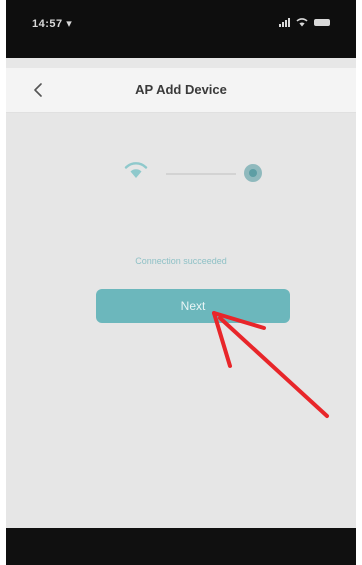 The height and width of the screenshot is (565, 362). Describe the element at coordinates (322, 22) in the screenshot. I see `battery-icon` at that location.